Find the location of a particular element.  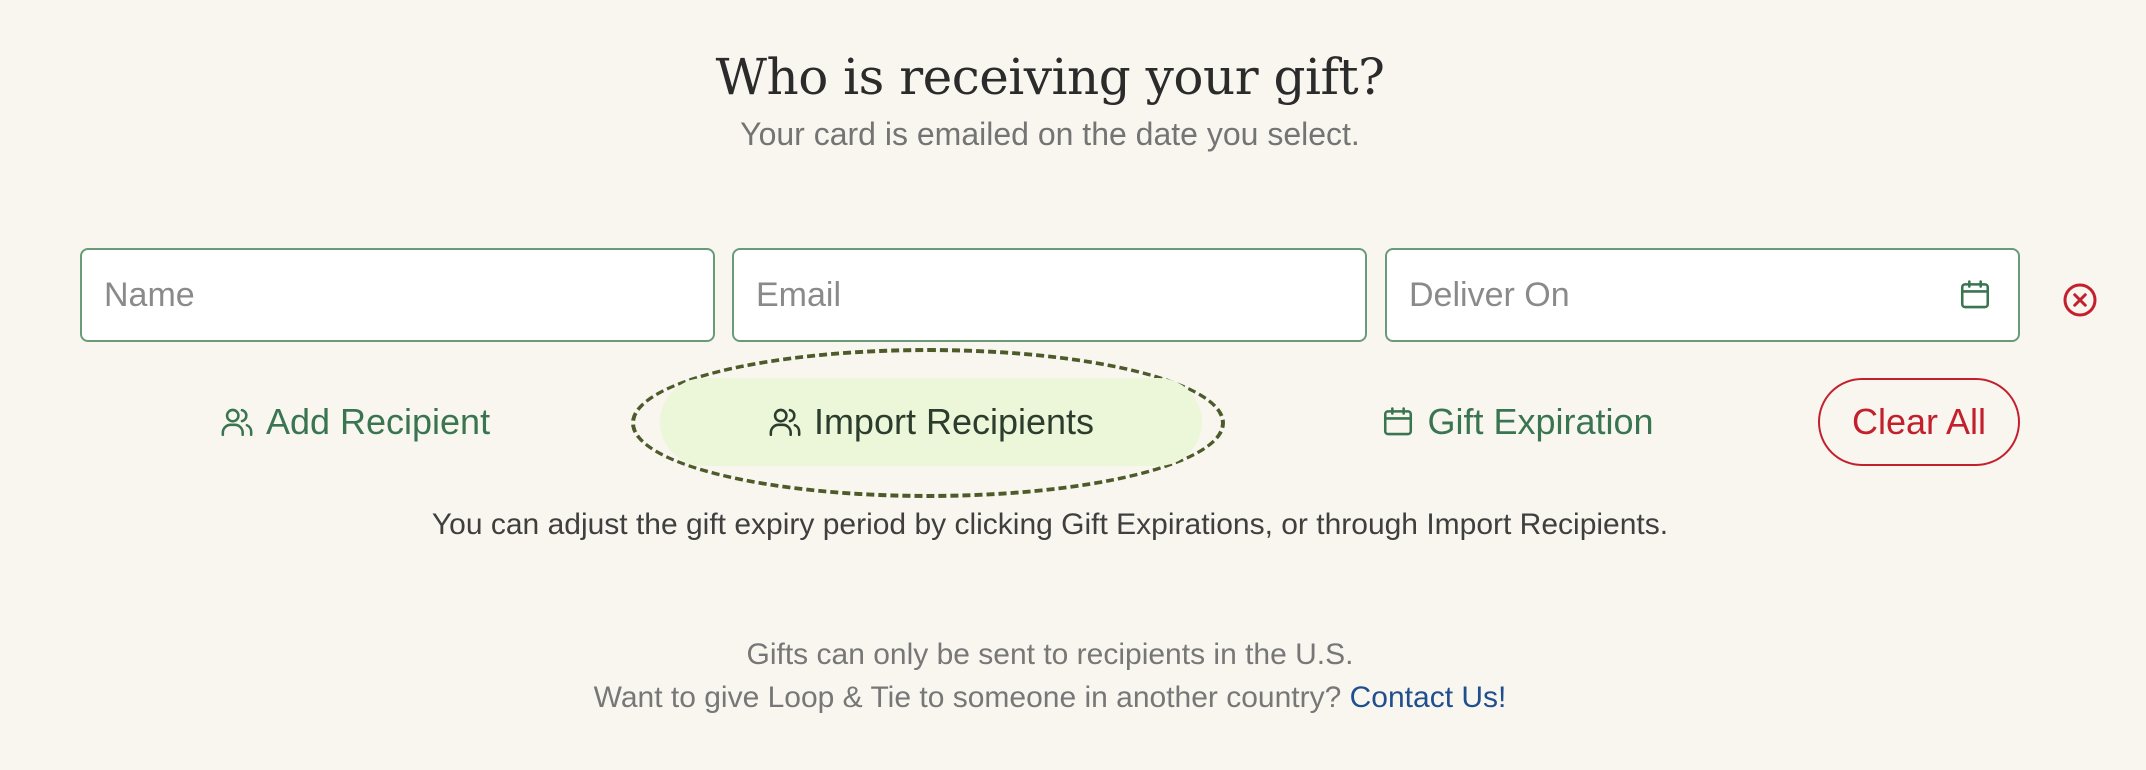

page-title: Who is receiving your gift? is located at coordinates (1050, 77).